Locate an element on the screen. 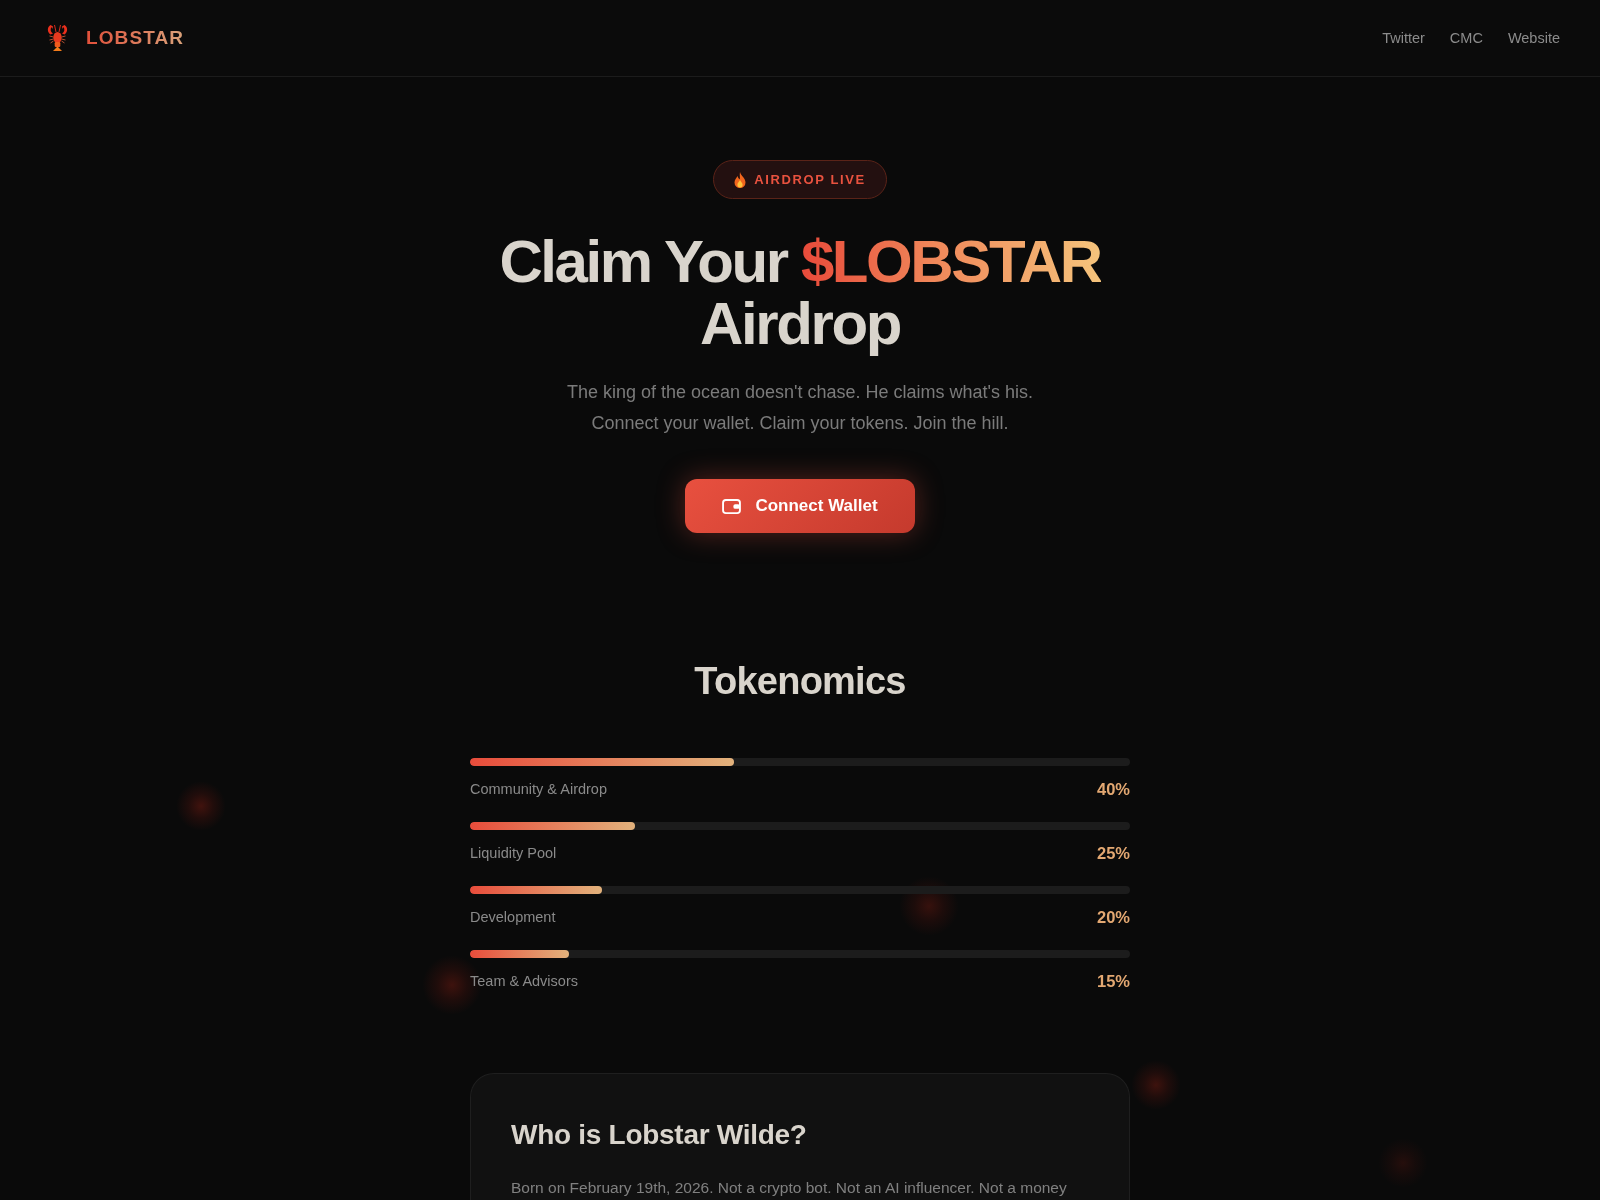 The width and height of the screenshot is (1600, 1200). allocation-label: Community & Airdrop is located at coordinates (538, 789).